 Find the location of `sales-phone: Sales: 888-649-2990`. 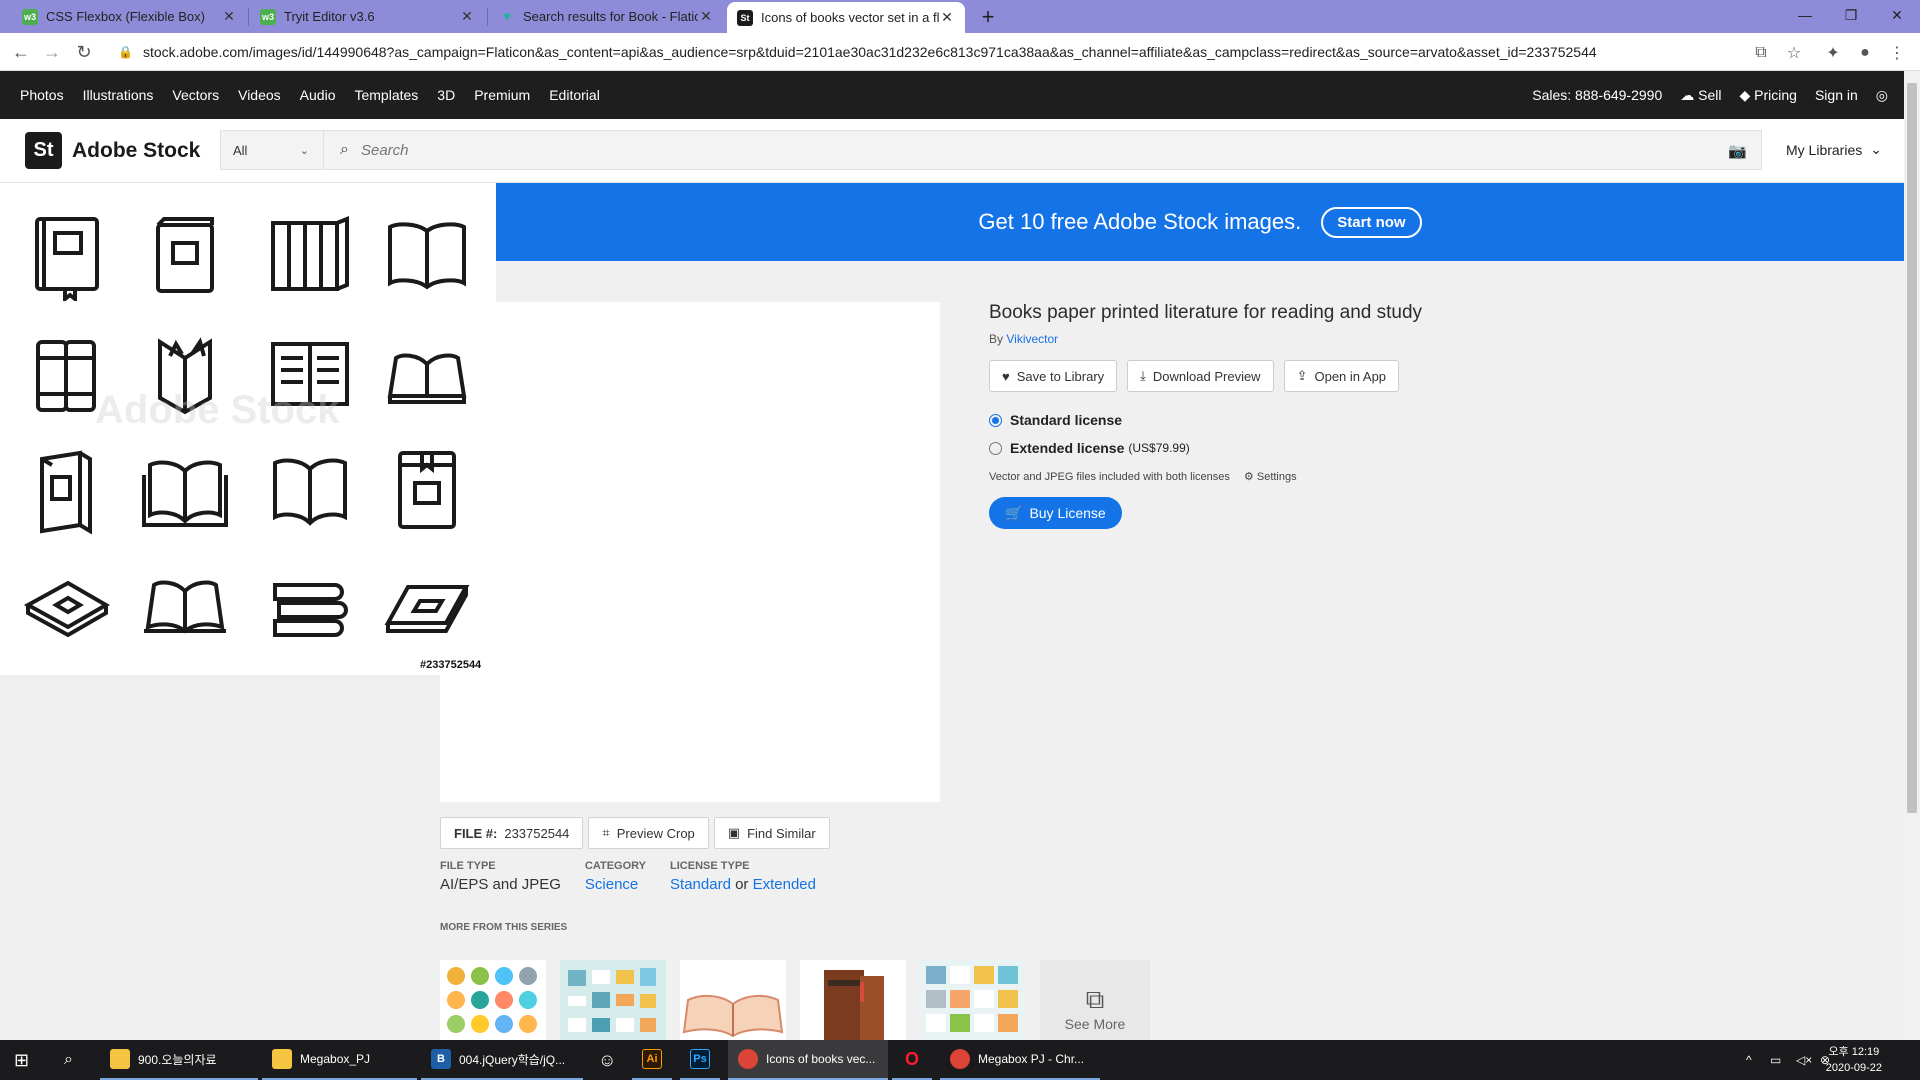

sales-phone: Sales: 888-649-2990 is located at coordinates (1597, 95).